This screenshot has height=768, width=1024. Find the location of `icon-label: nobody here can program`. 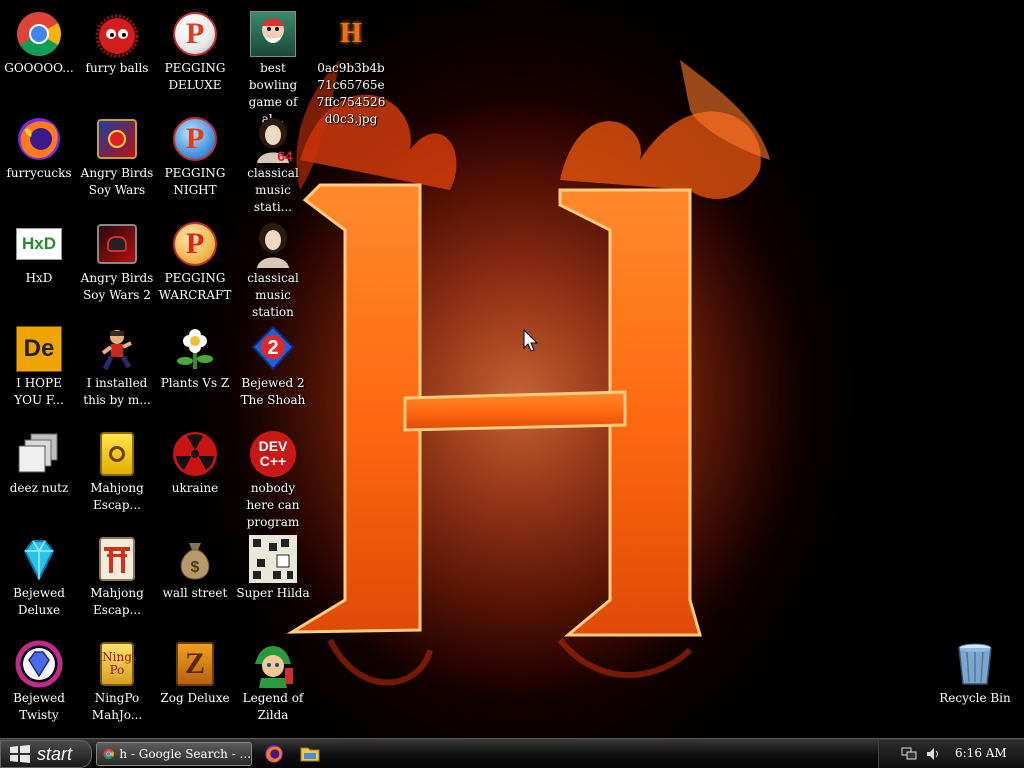

icon-label: nobody here can program is located at coordinates (273, 505).